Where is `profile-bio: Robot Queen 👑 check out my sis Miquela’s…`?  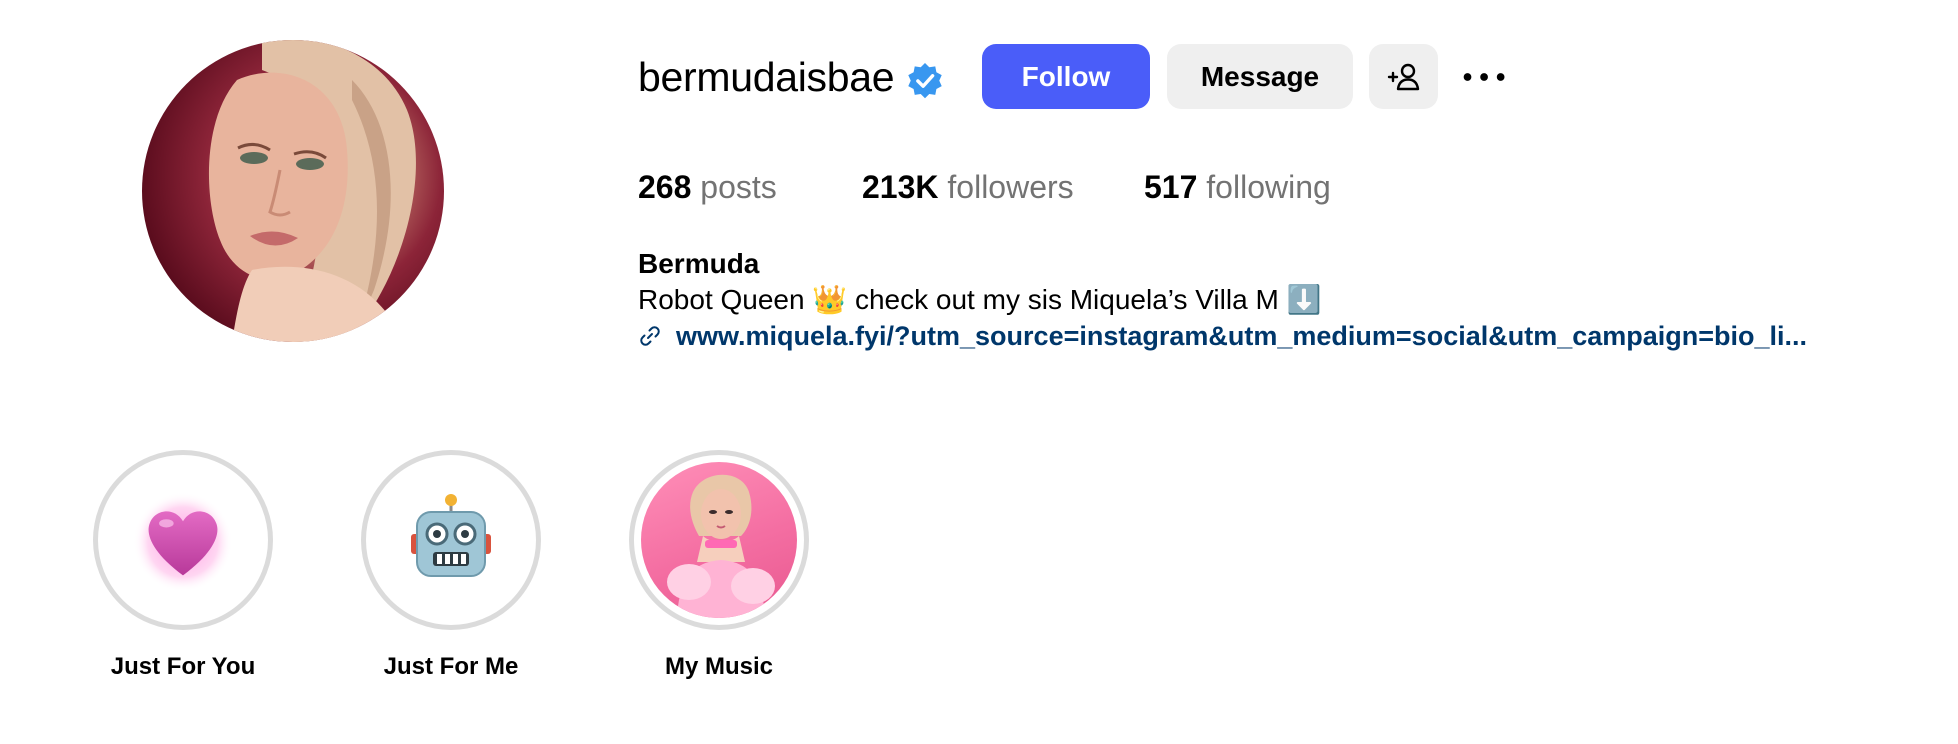 profile-bio: Robot Queen 👑 check out my sis Miquela’s… is located at coordinates (980, 299).